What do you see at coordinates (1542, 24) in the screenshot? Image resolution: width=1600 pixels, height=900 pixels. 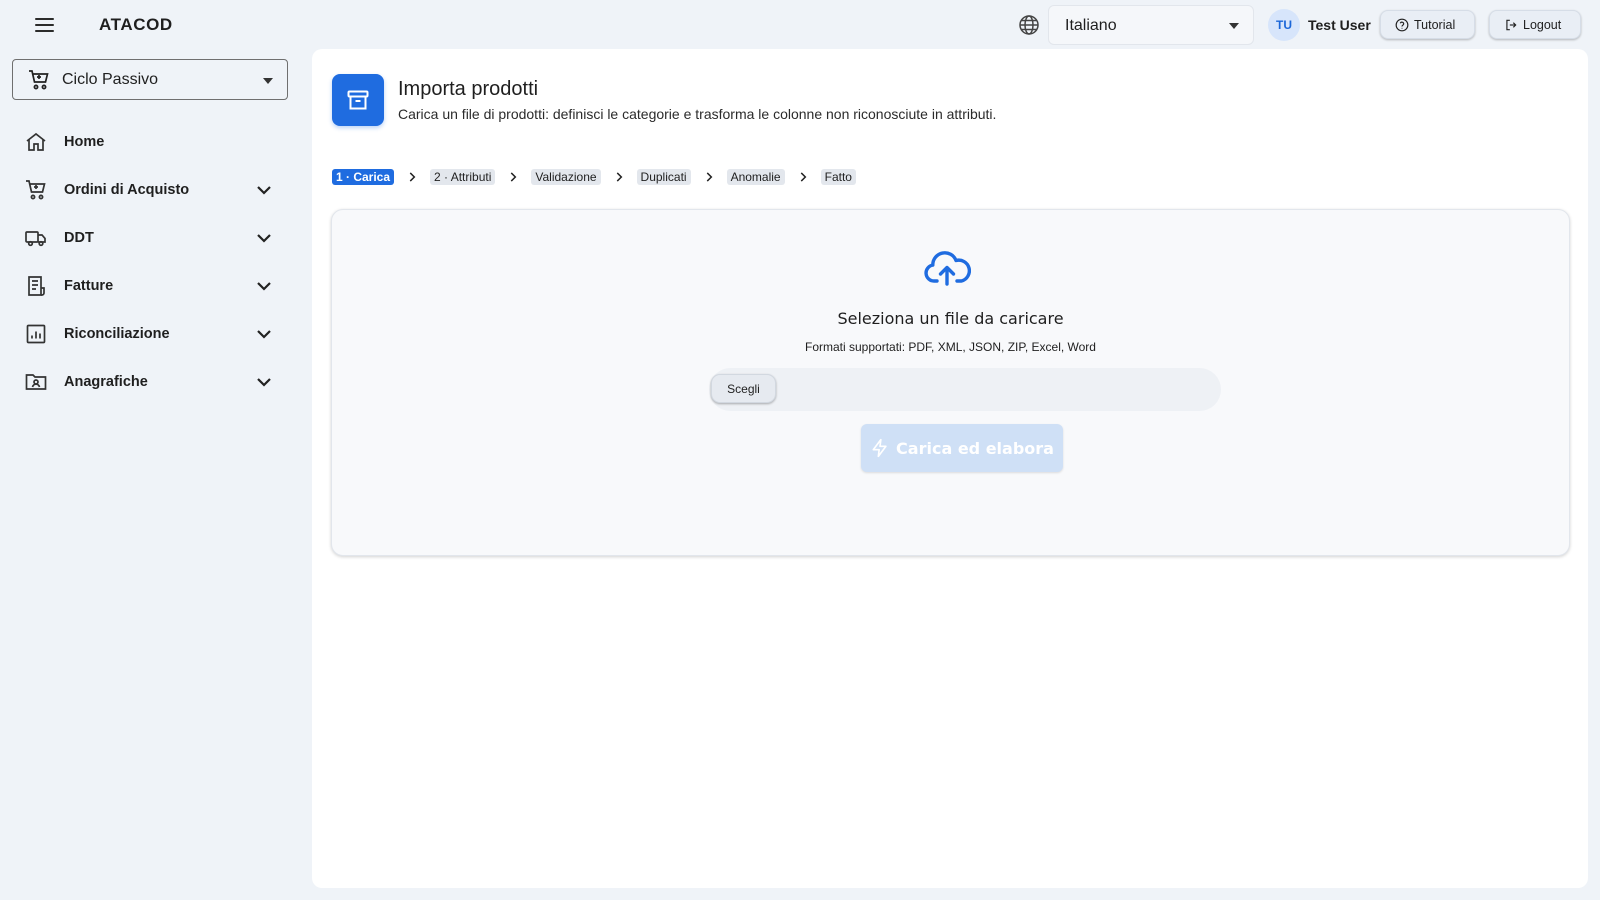 I see `logout-label: Logout` at bounding box center [1542, 24].